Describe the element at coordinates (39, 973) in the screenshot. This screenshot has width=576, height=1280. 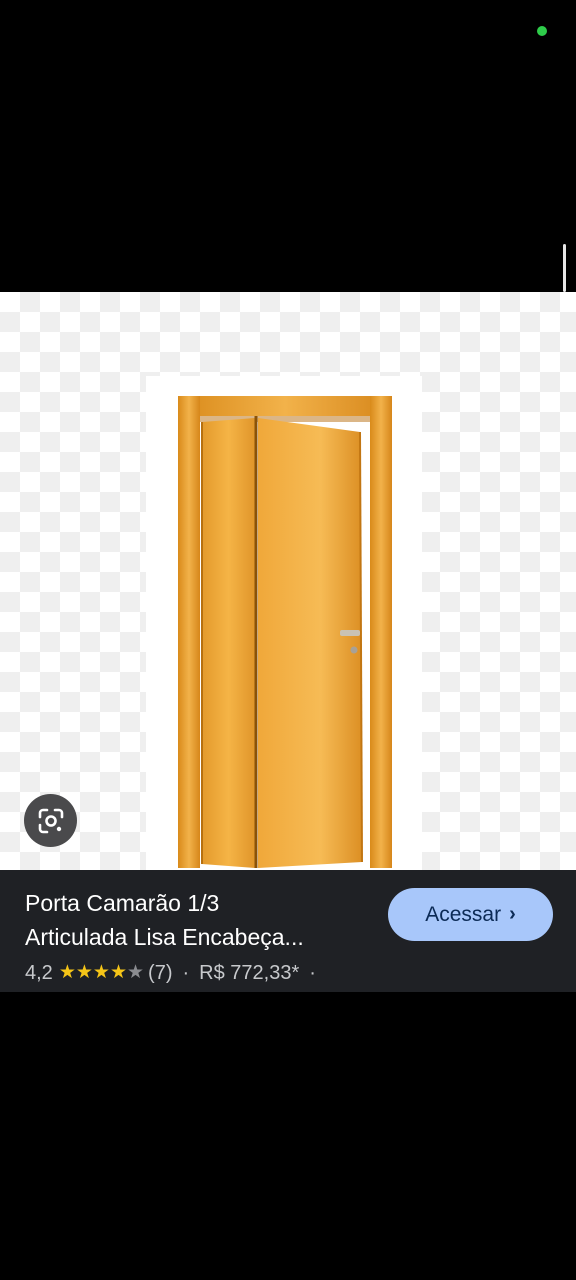
I see `rating-value: 4,2` at that location.